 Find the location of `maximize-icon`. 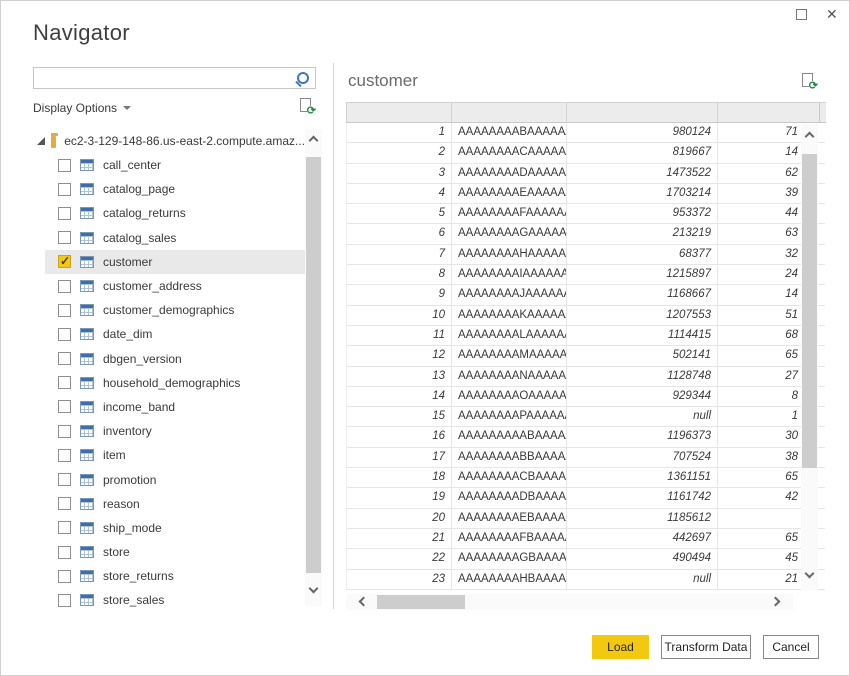

maximize-icon is located at coordinates (801, 14).